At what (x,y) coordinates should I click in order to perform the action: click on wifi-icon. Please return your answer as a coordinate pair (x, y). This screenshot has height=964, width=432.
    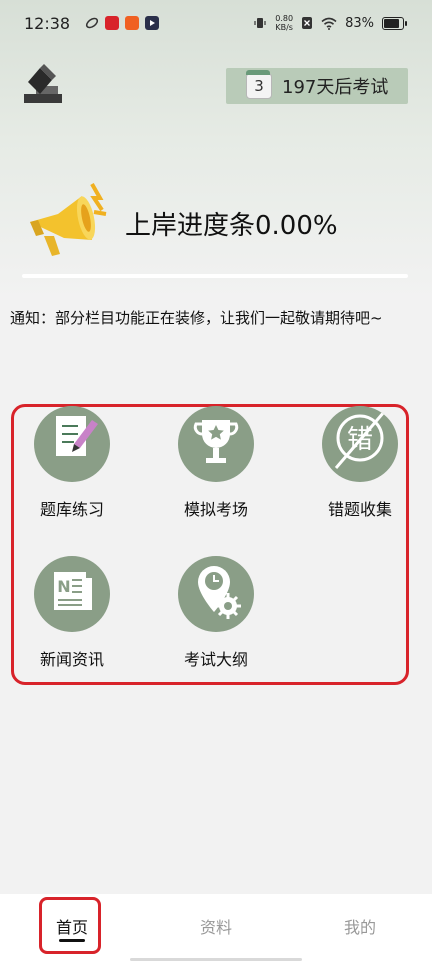
    Looking at the image, I should click on (329, 23).